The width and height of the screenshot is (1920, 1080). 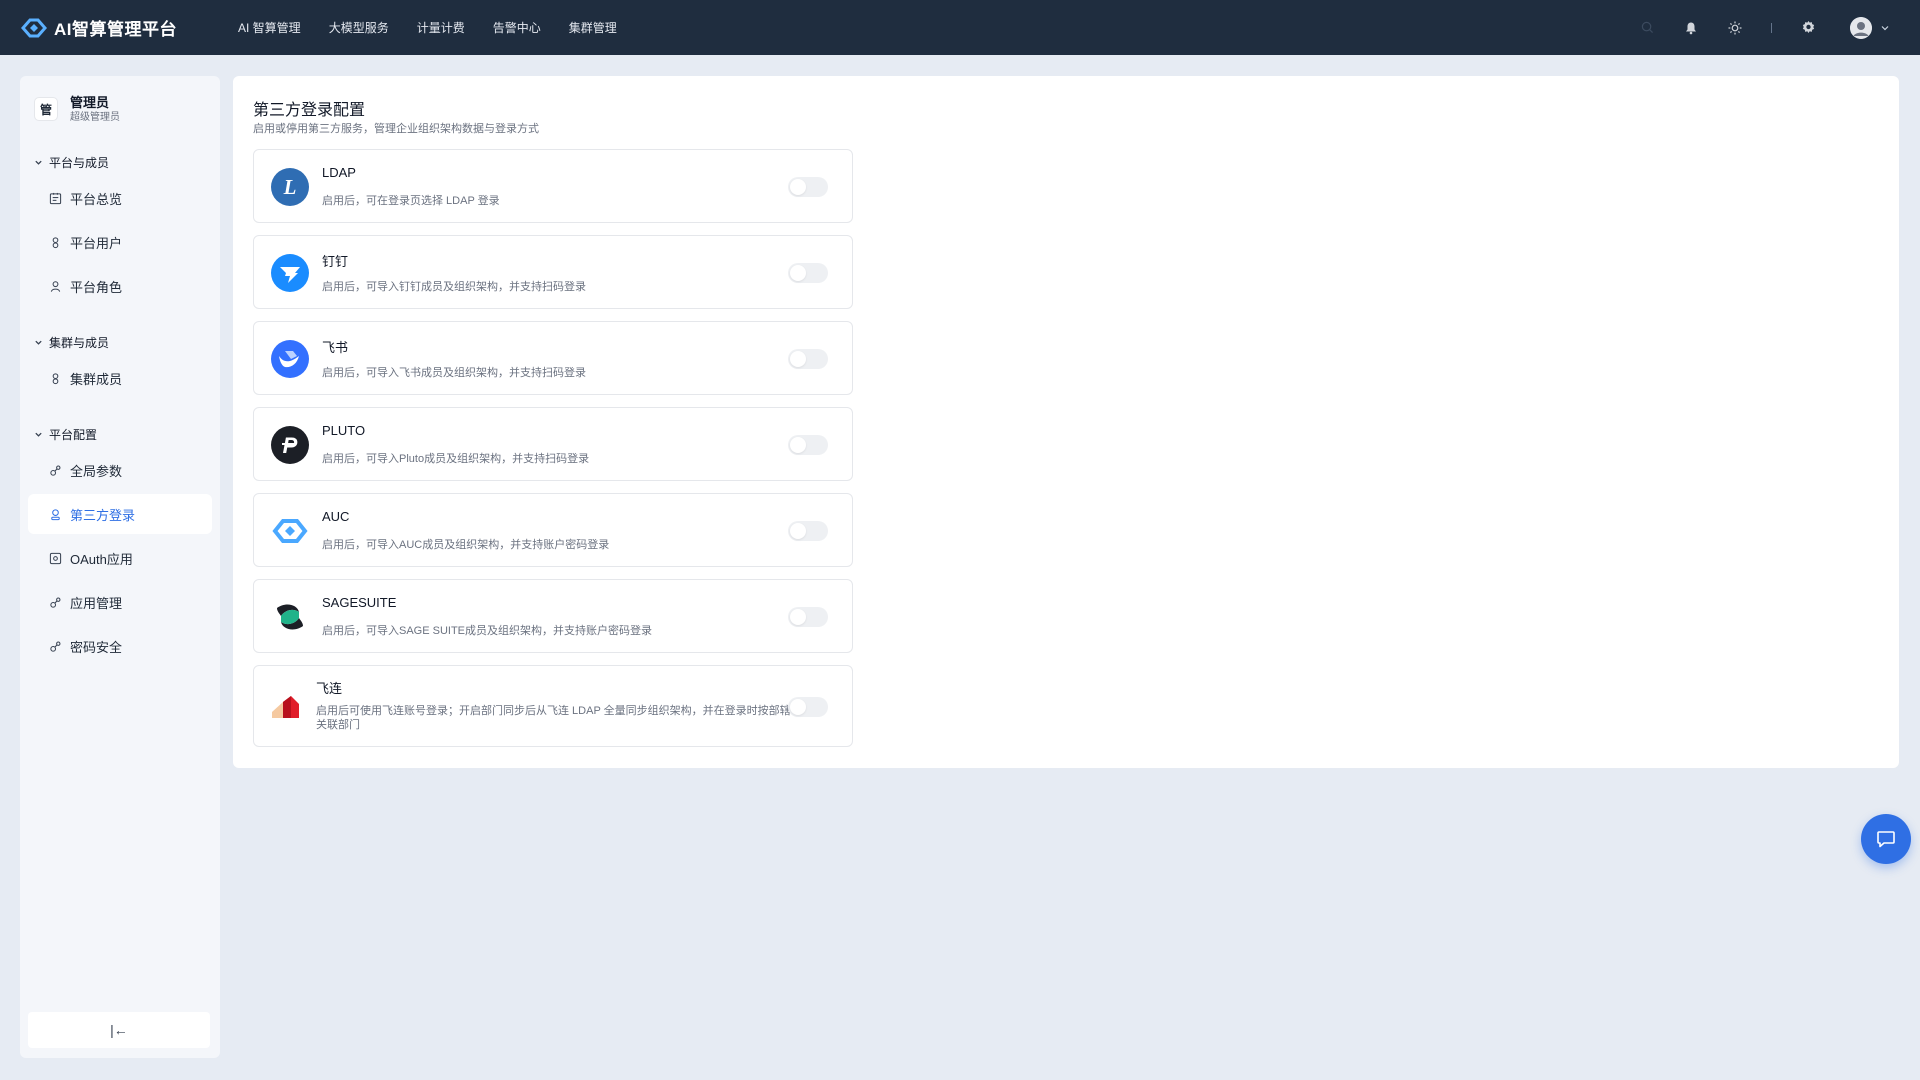 What do you see at coordinates (1861, 27) in the screenshot?
I see `avatar` at bounding box center [1861, 27].